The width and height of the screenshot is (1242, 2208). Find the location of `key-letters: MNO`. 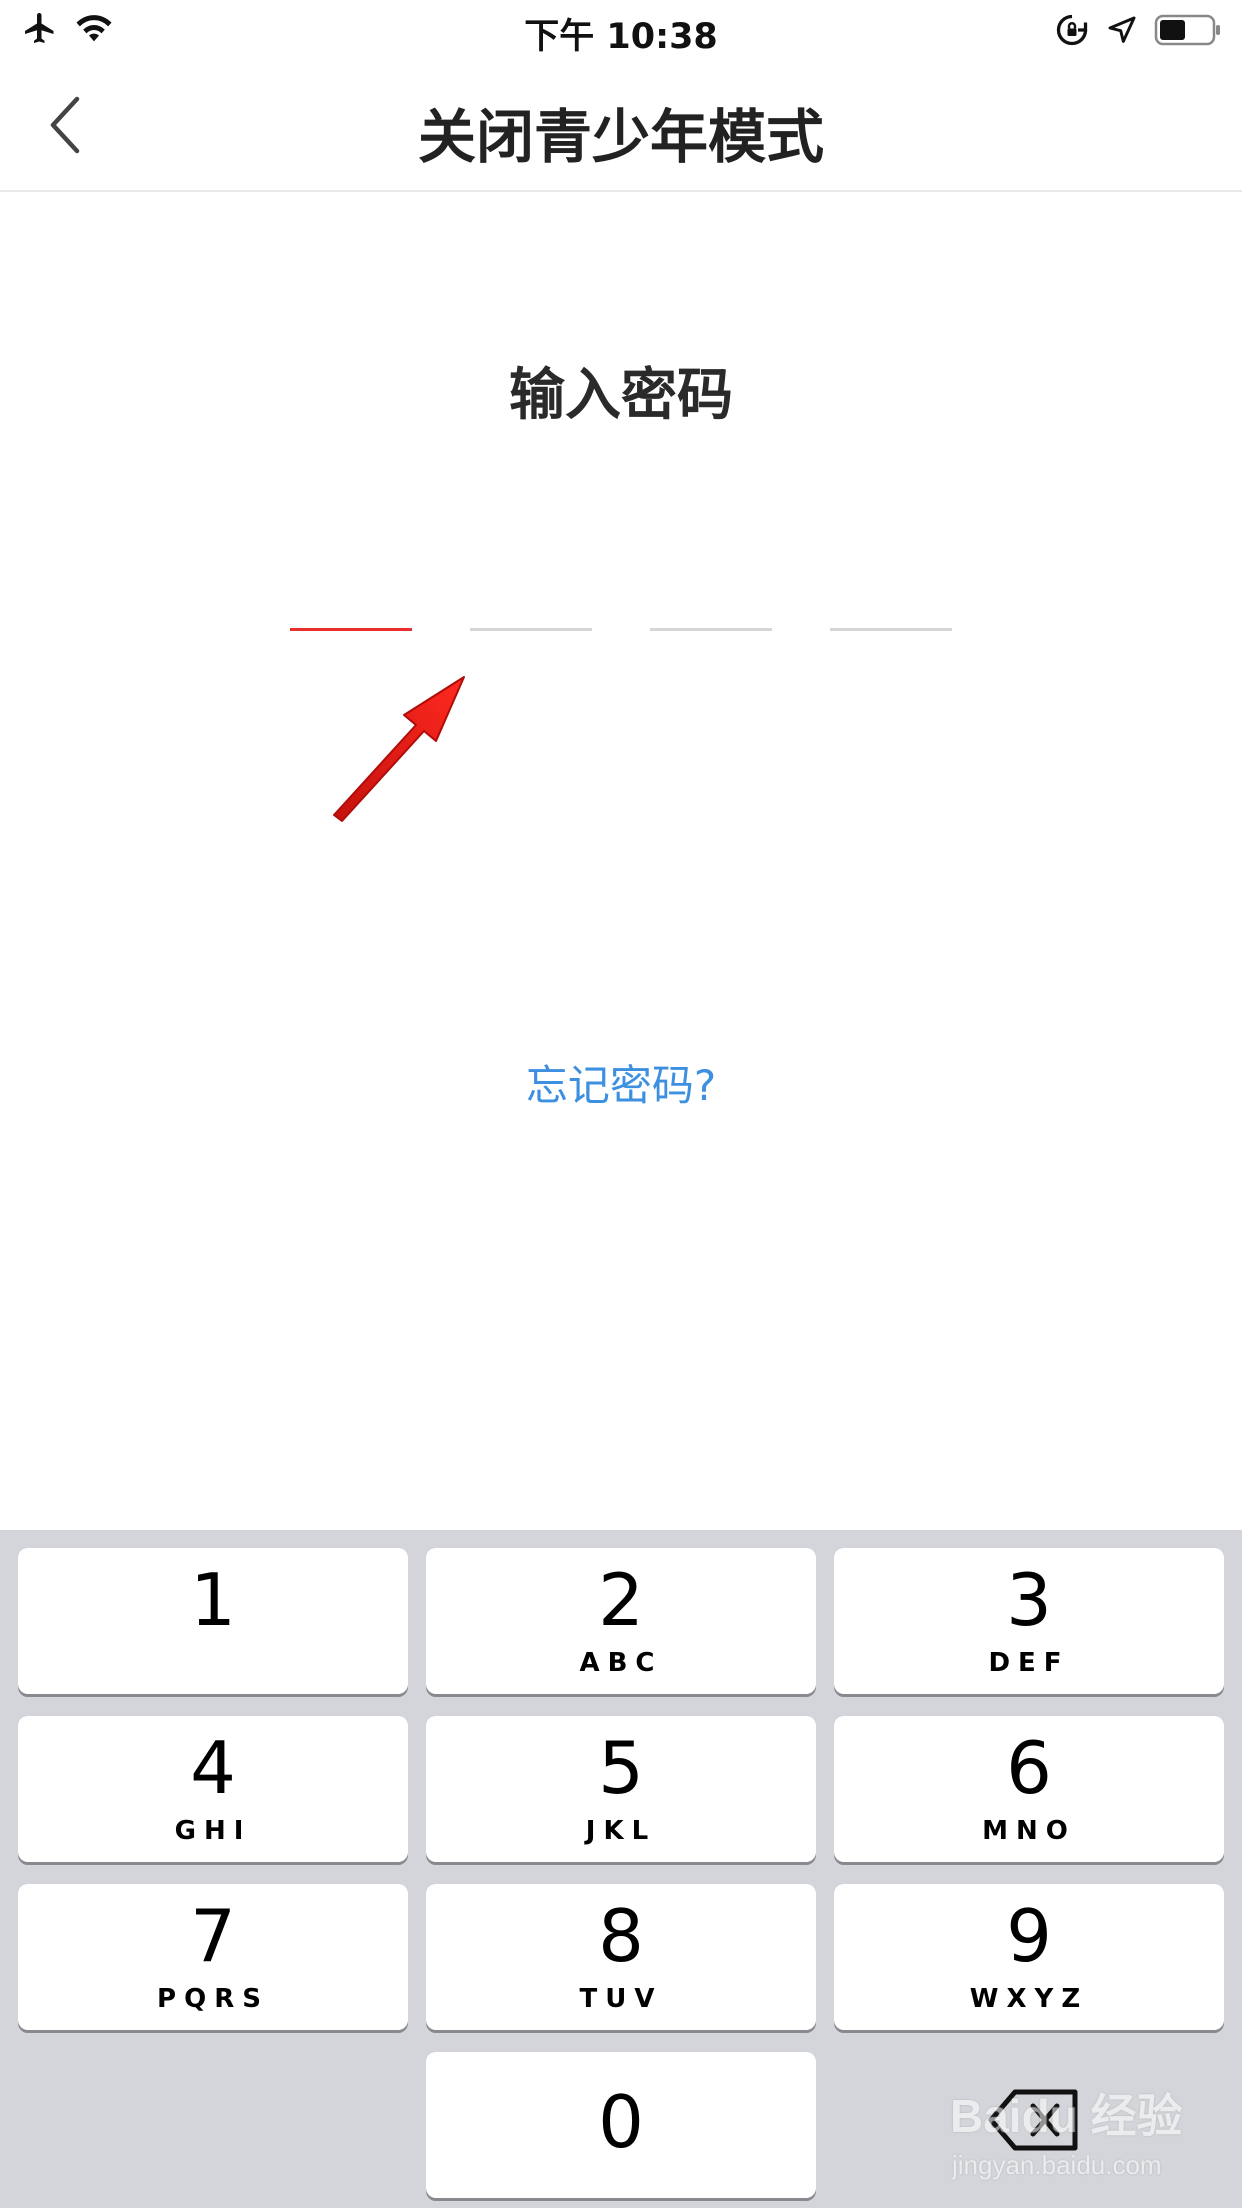

key-letters: MNO is located at coordinates (1029, 1831).